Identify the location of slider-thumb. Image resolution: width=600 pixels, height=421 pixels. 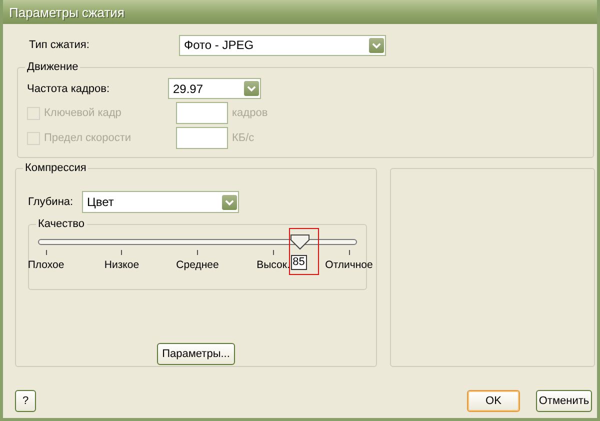
(300, 242).